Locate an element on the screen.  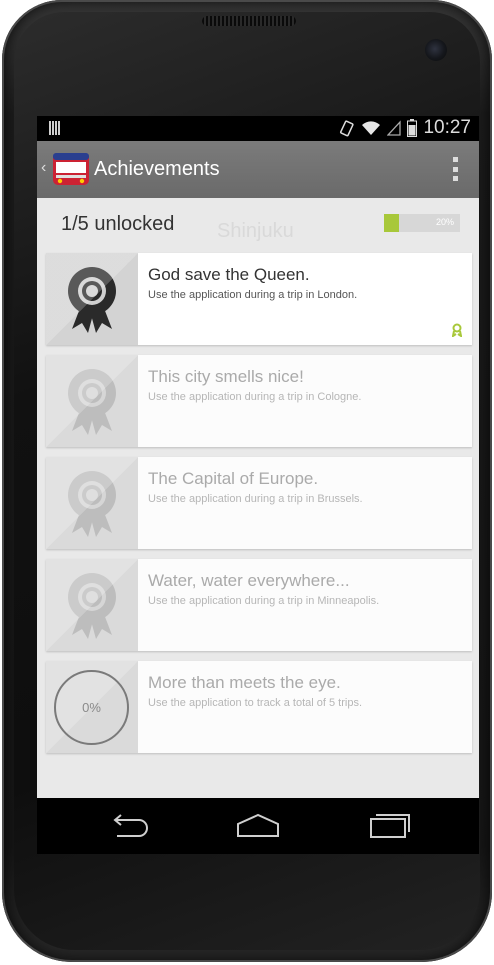
recents-icon is located at coordinates (389, 825).